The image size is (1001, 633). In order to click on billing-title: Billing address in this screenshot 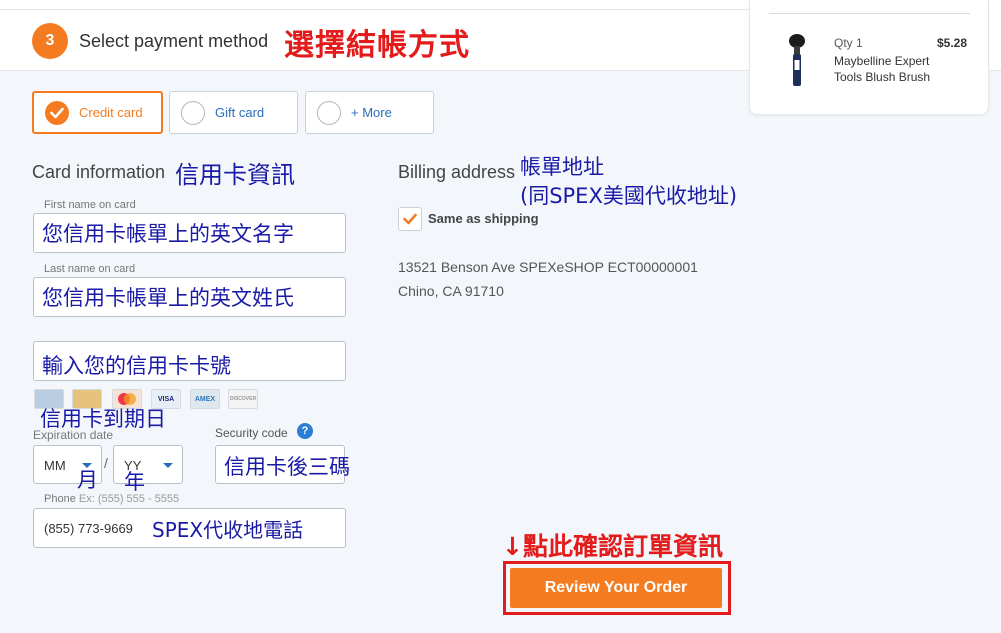, I will do `click(457, 172)`.